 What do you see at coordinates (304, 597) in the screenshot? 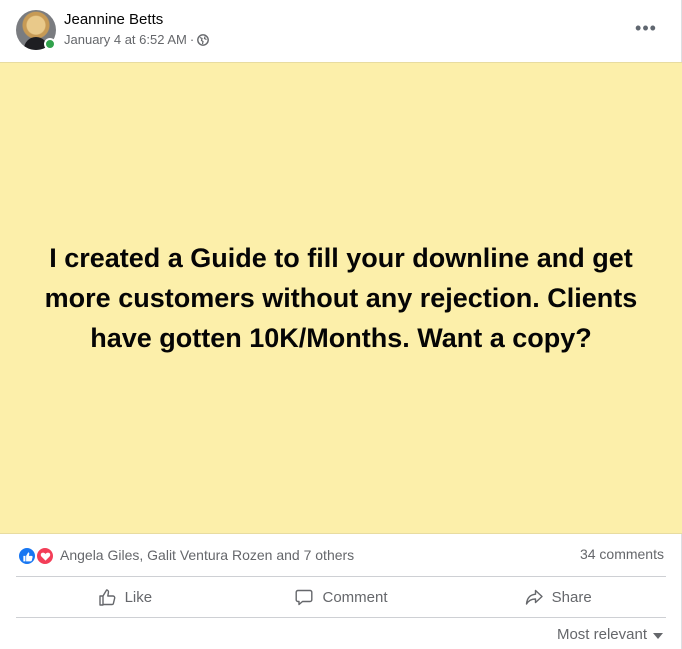
I see `comment-bubble-icon` at bounding box center [304, 597].